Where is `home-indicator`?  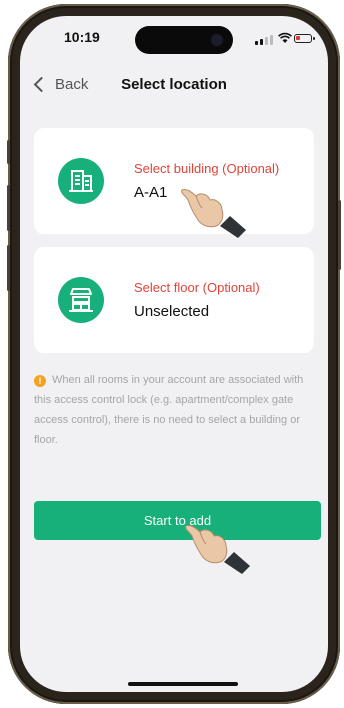
home-indicator is located at coordinates (183, 684).